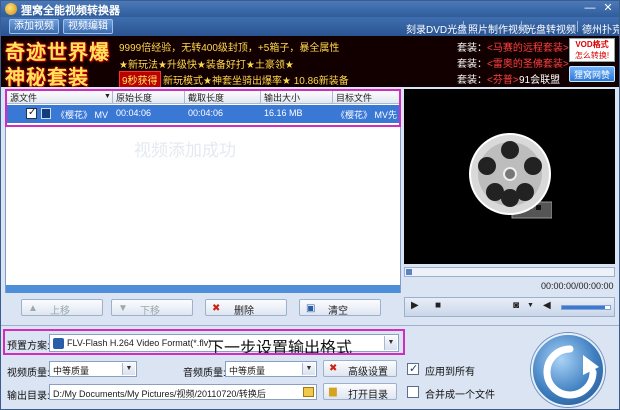 Image resolution: width=620 pixels, height=410 pixels. What do you see at coordinates (590, 8) in the screenshot?
I see `minimize-button: —` at bounding box center [590, 8].